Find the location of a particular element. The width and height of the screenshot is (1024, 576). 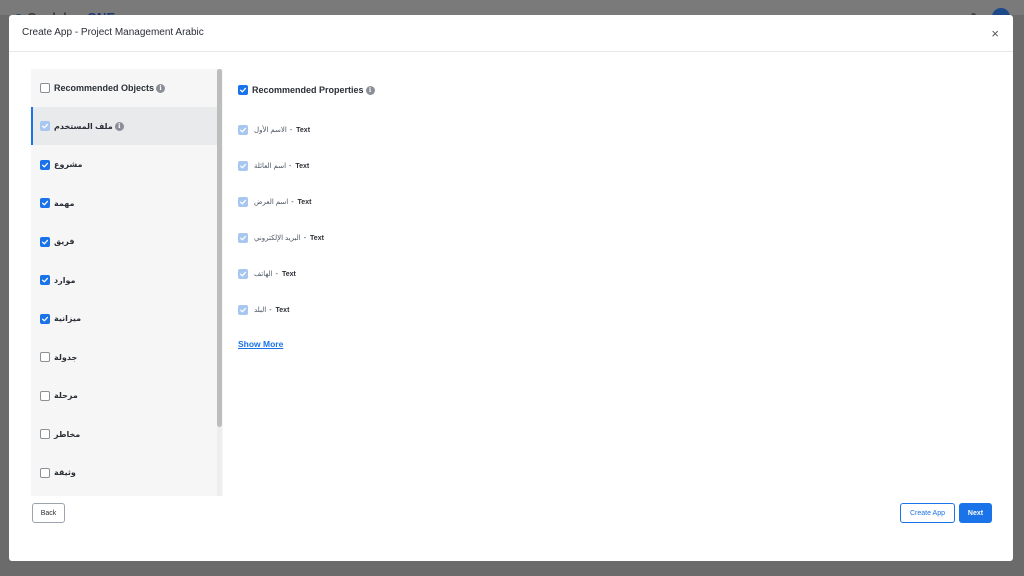

create-app-button: Create App is located at coordinates (927, 513).